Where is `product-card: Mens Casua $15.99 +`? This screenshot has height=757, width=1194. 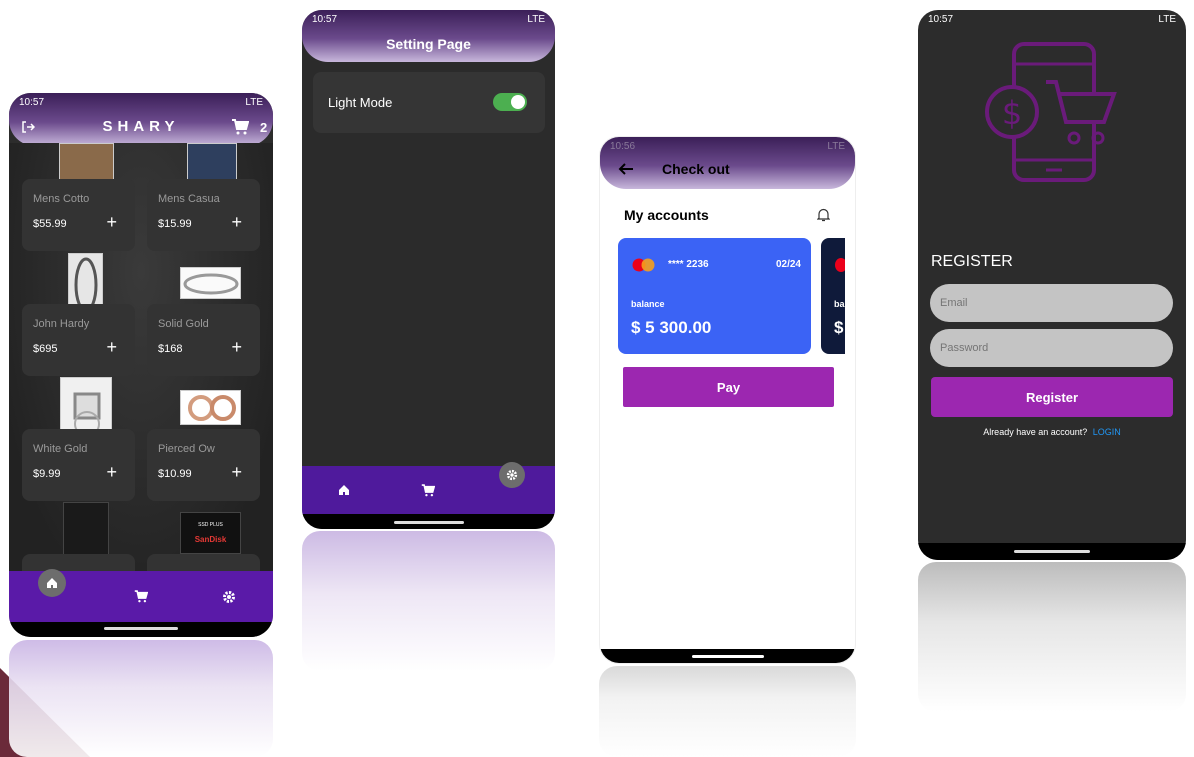 product-card: Mens Casua $15.99 + is located at coordinates (203, 215).